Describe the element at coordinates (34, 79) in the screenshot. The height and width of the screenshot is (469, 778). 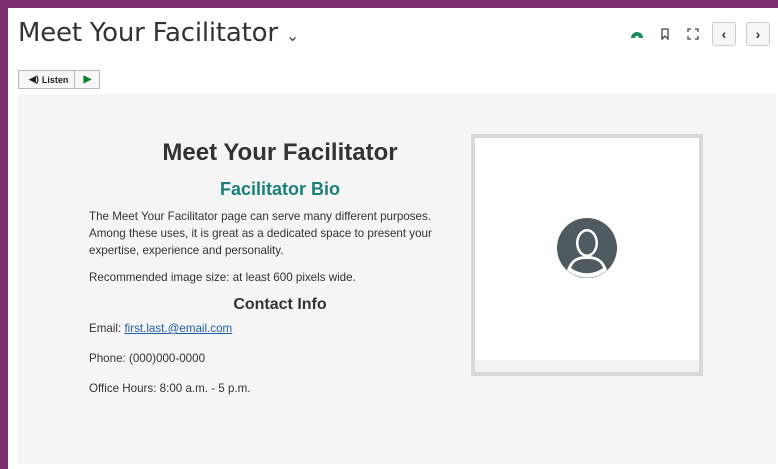
I see `speaker-icon: ◀)` at that location.